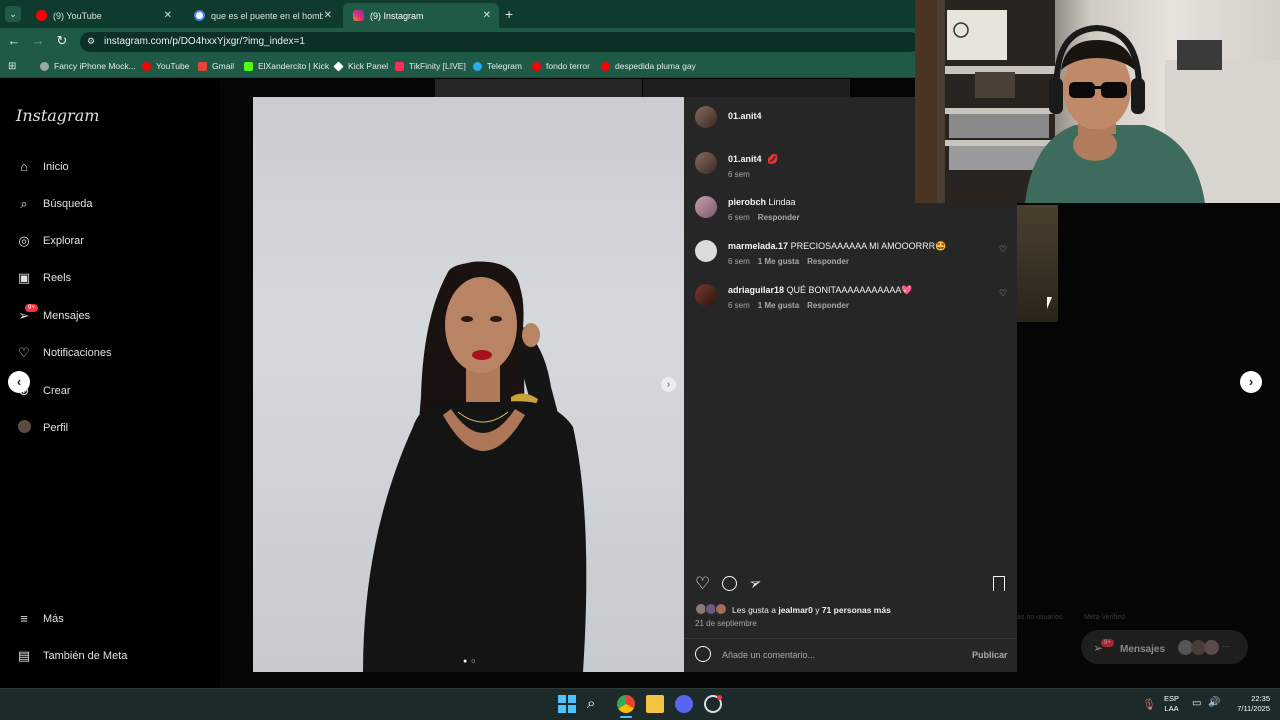  I want to click on menu-icon: ≡, so click(24, 618).